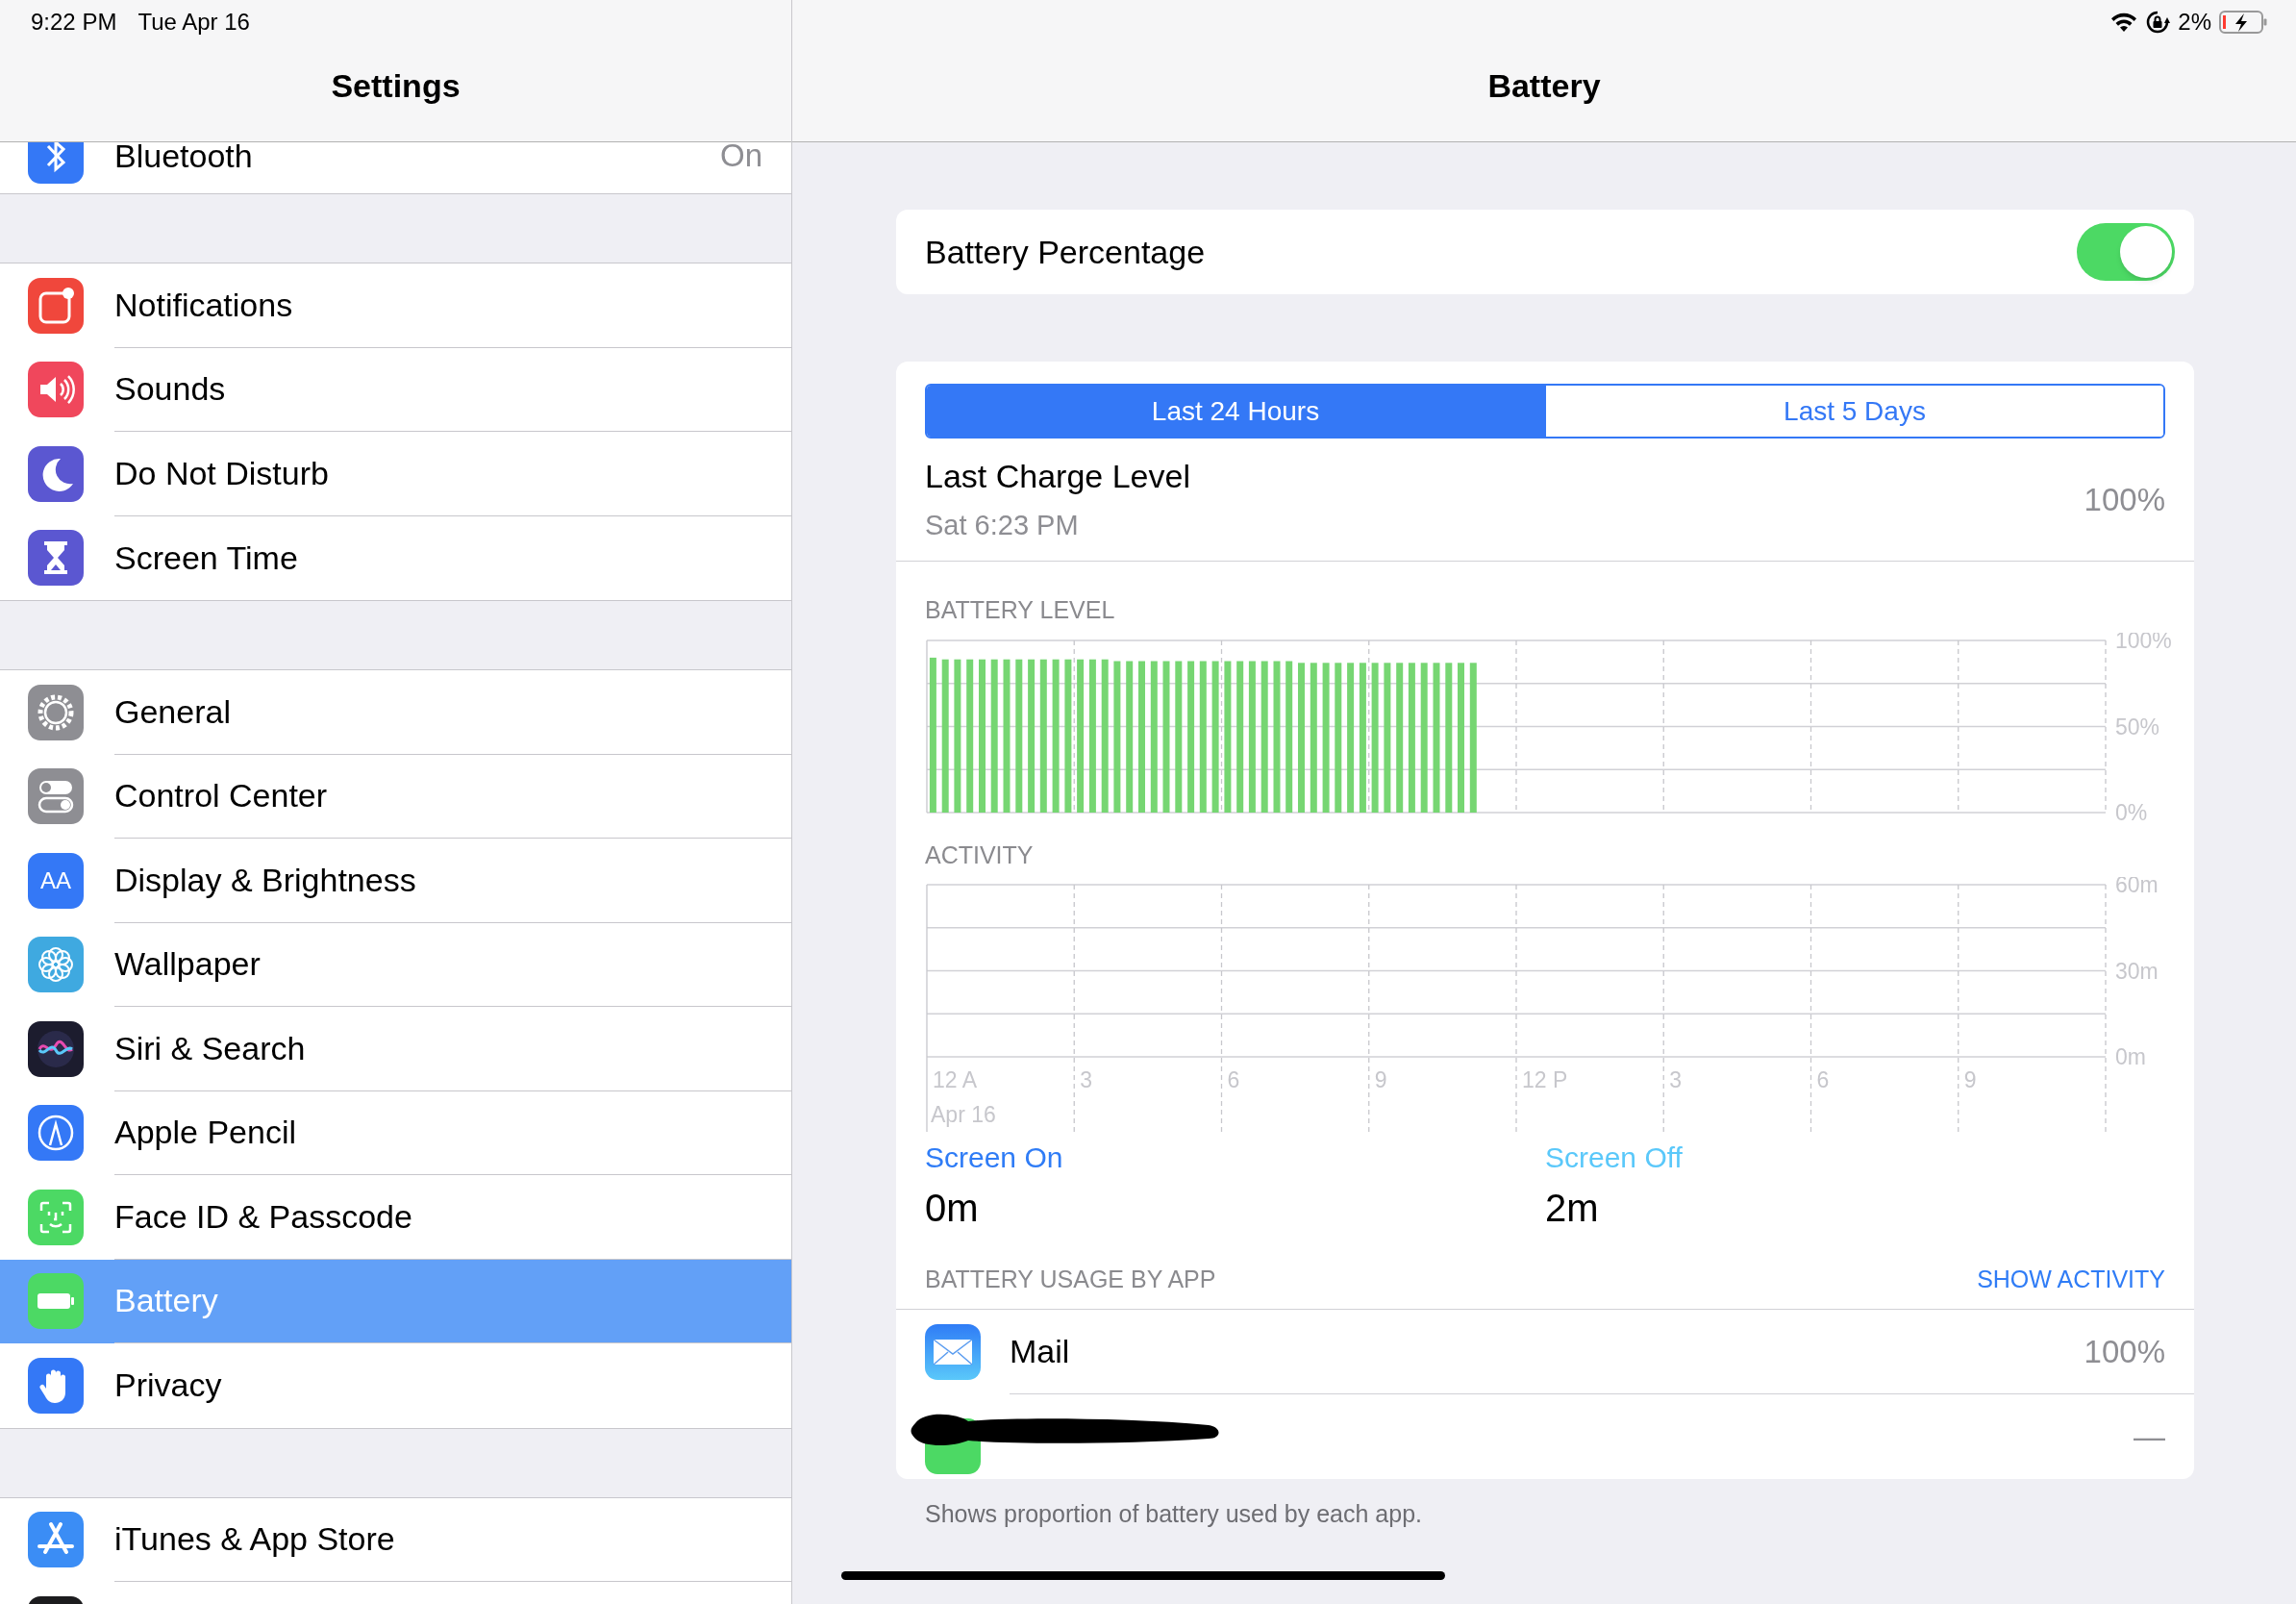 The width and height of the screenshot is (2296, 1604). Describe the element at coordinates (1002, 526) in the screenshot. I see `charge-time: Sat 6:23 PM` at that location.